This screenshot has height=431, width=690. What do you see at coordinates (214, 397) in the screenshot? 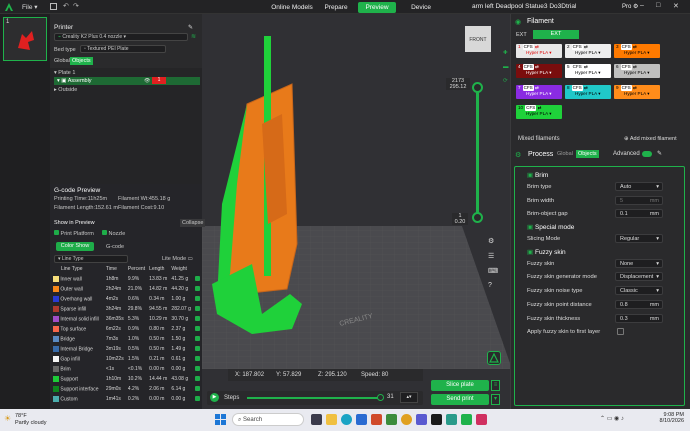
I see `play-button: ▶` at bounding box center [214, 397].